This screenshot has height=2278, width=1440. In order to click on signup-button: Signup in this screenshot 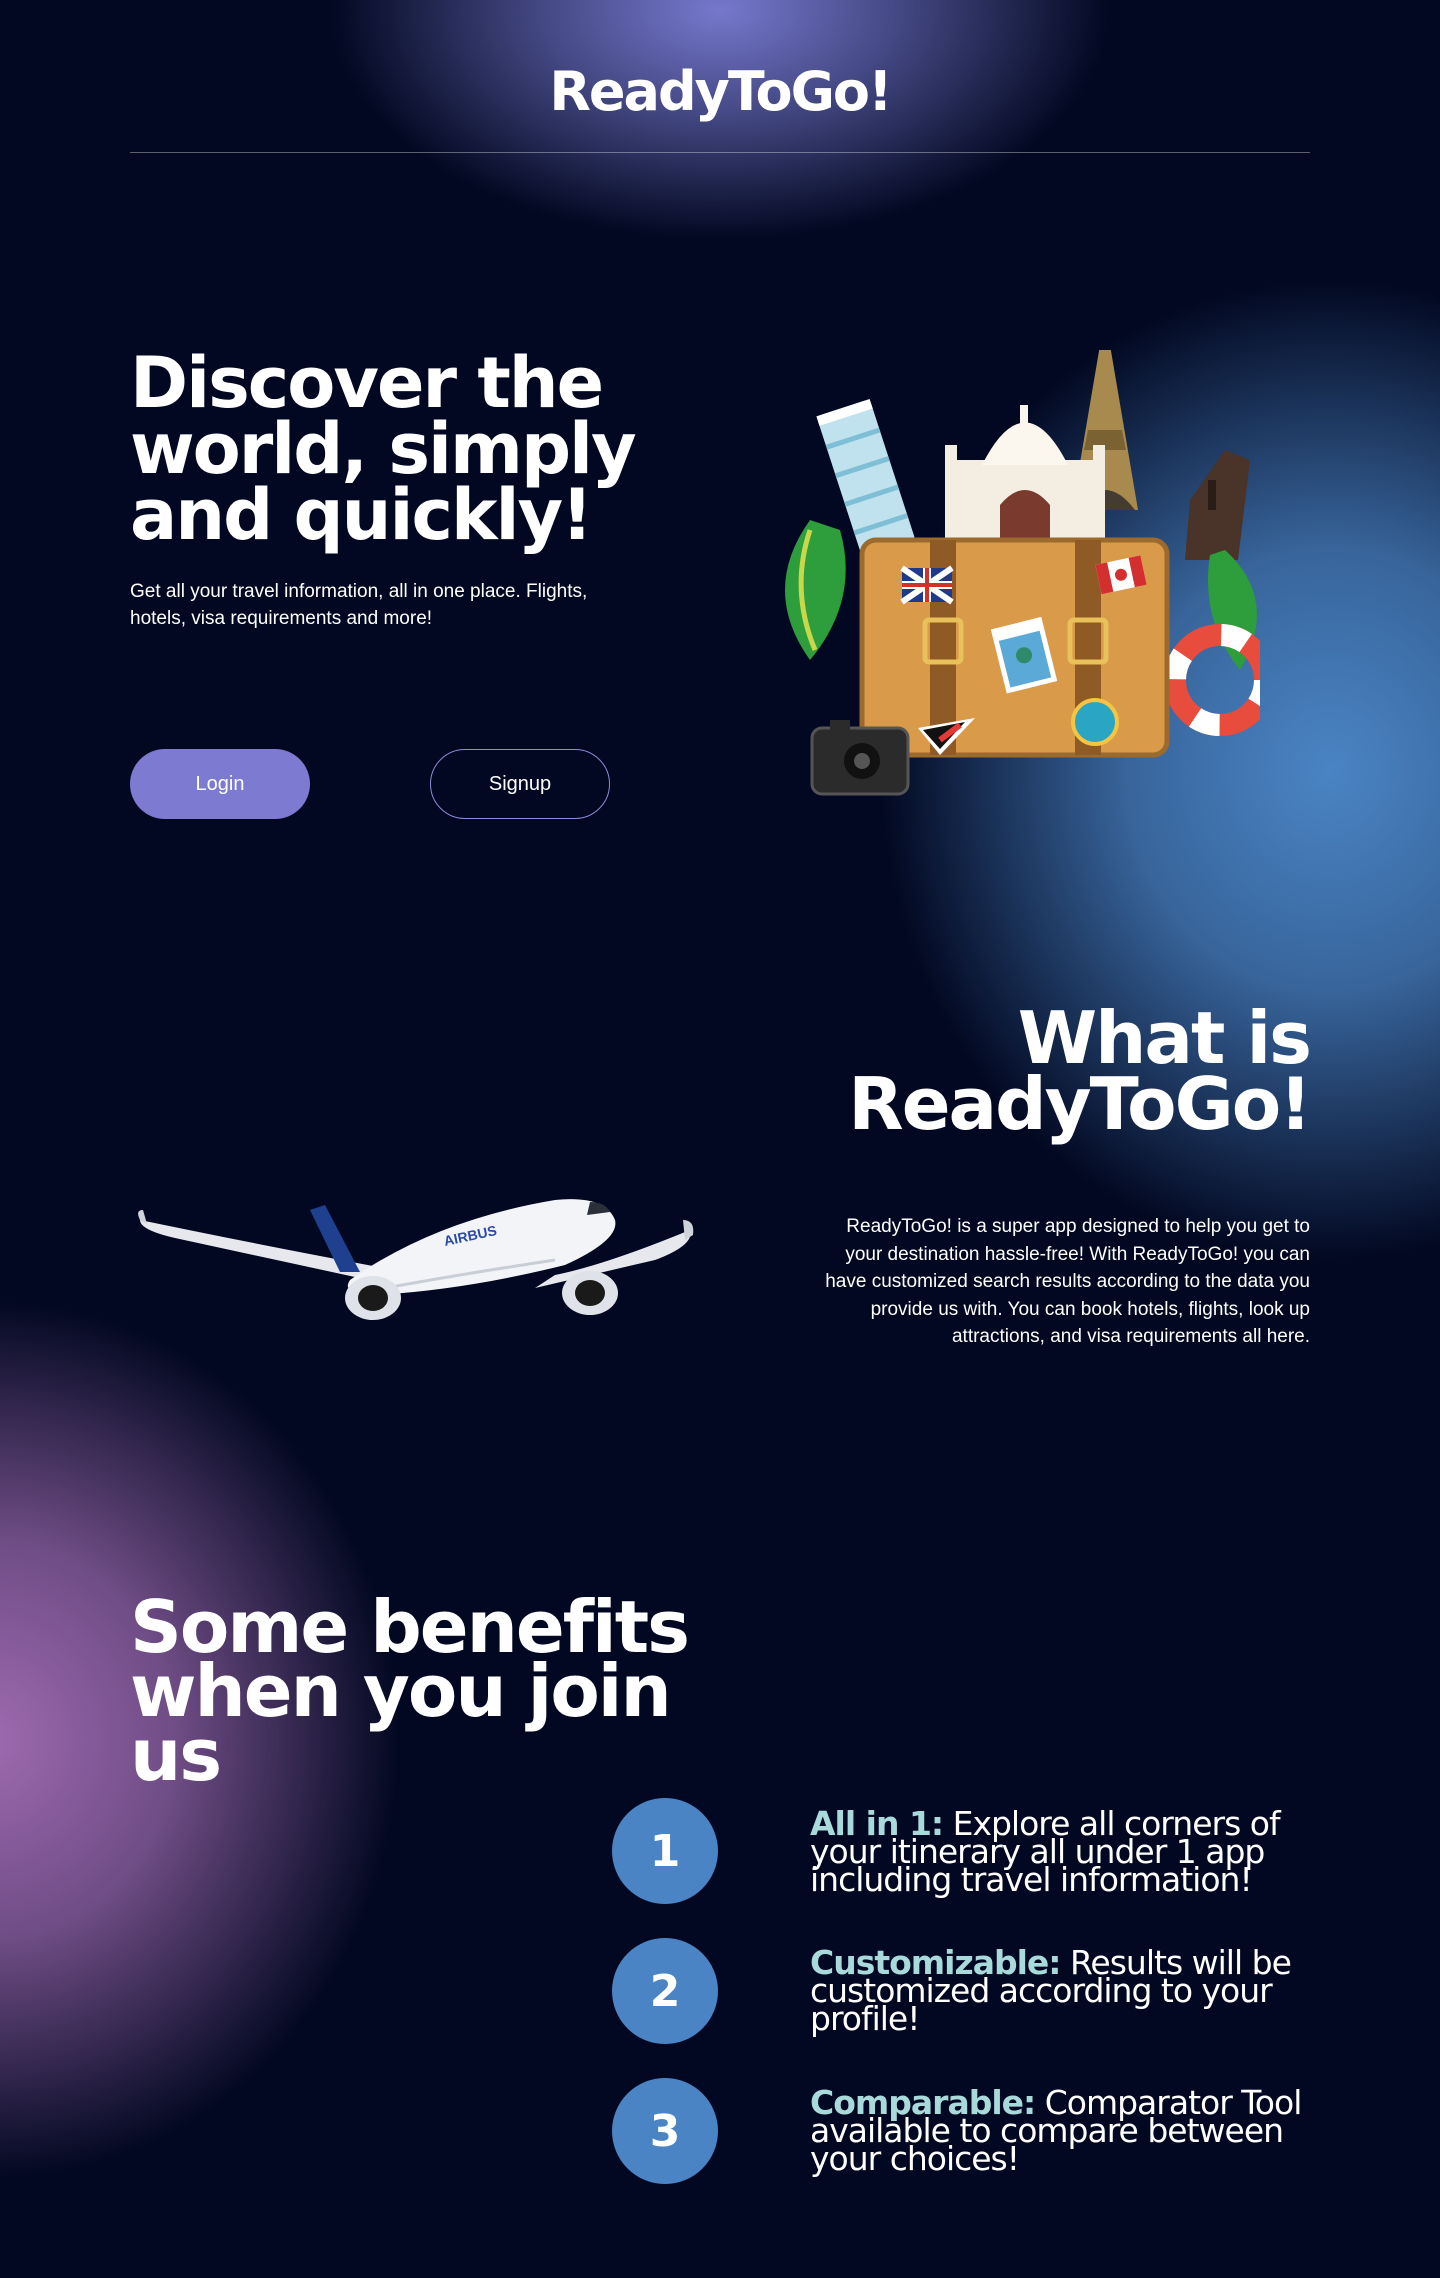, I will do `click(520, 784)`.